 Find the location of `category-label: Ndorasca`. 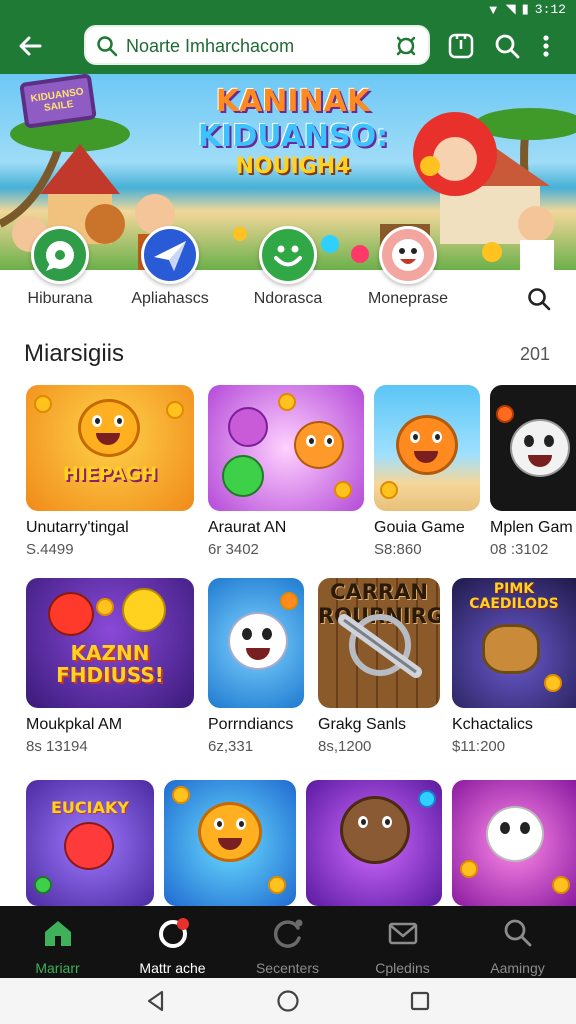

category-label: Ndorasca is located at coordinates (288, 298).